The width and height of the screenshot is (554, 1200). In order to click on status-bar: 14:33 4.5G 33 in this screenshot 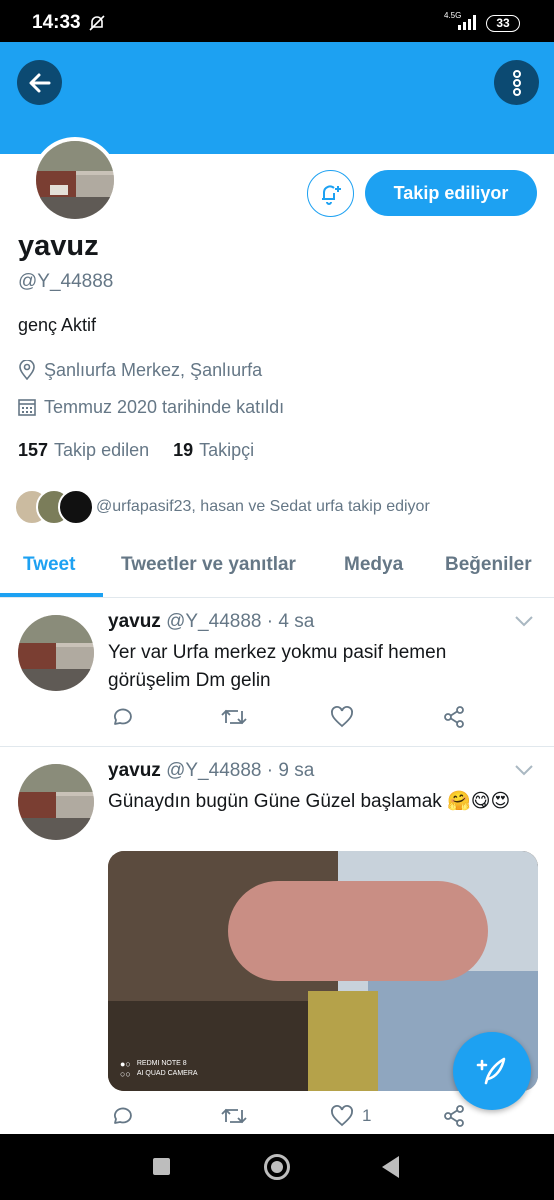, I will do `click(277, 21)`.